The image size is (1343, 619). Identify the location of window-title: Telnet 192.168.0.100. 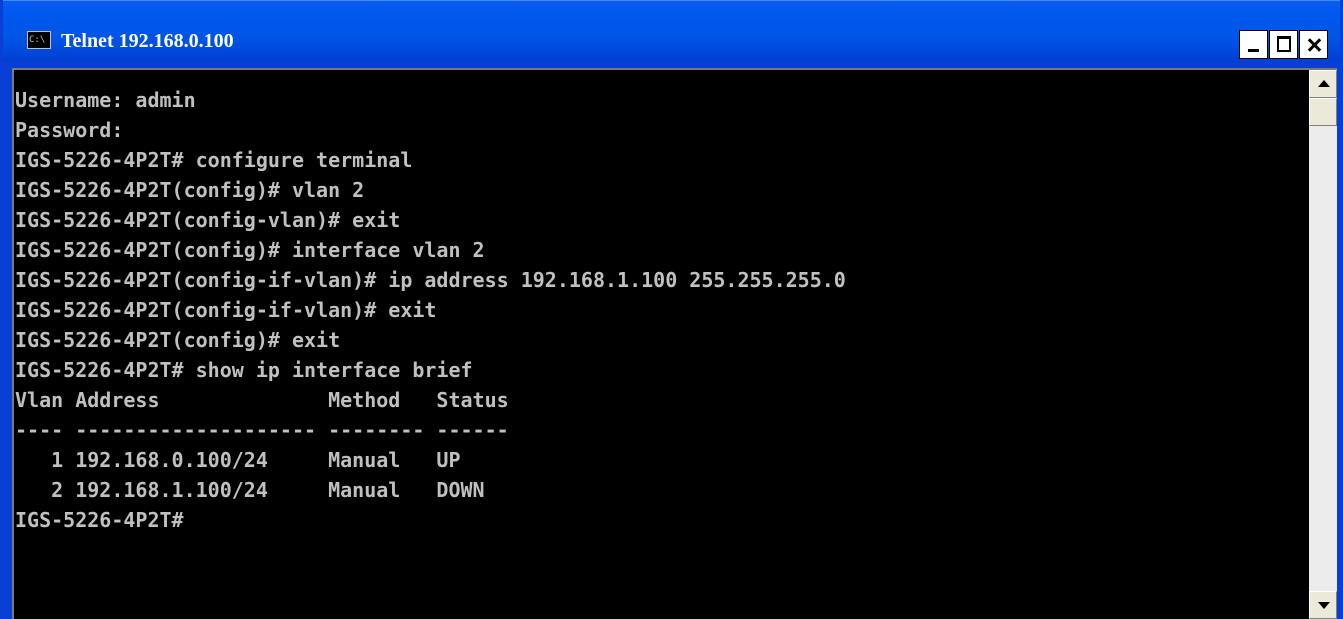
(147, 41).